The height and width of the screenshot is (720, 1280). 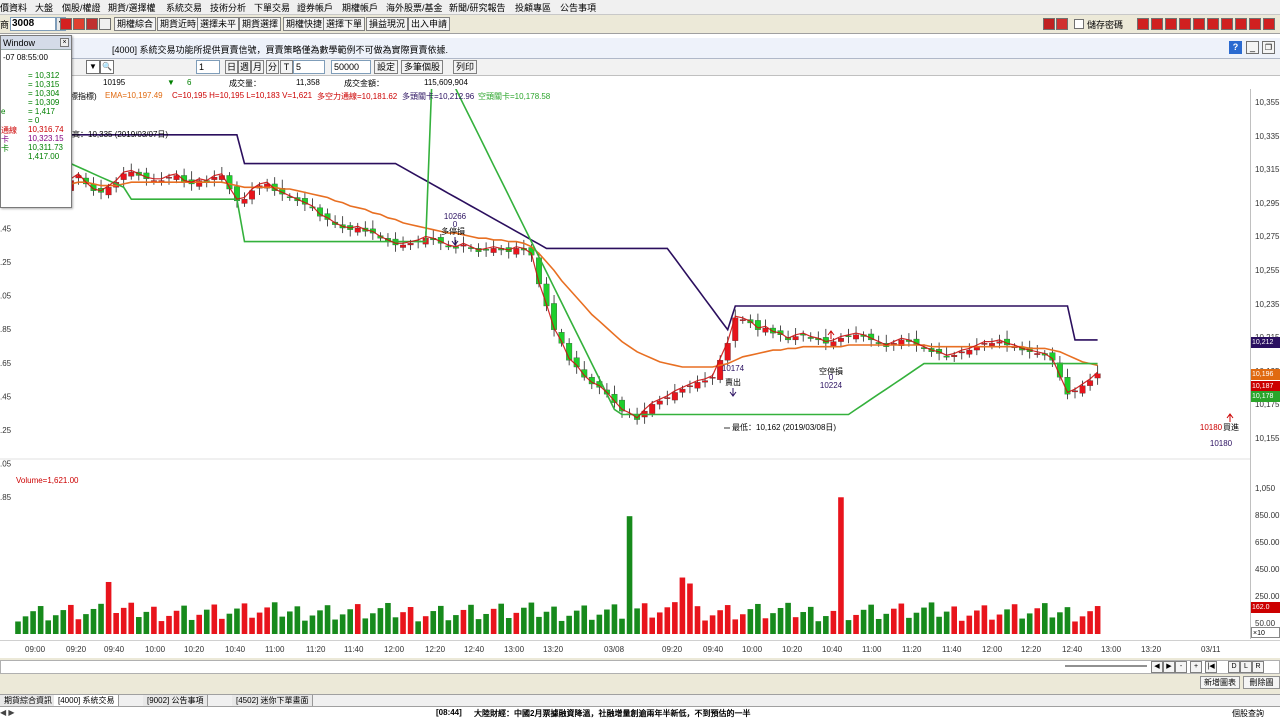 What do you see at coordinates (79, 24) in the screenshot?
I see `alert-icon` at bounding box center [79, 24].